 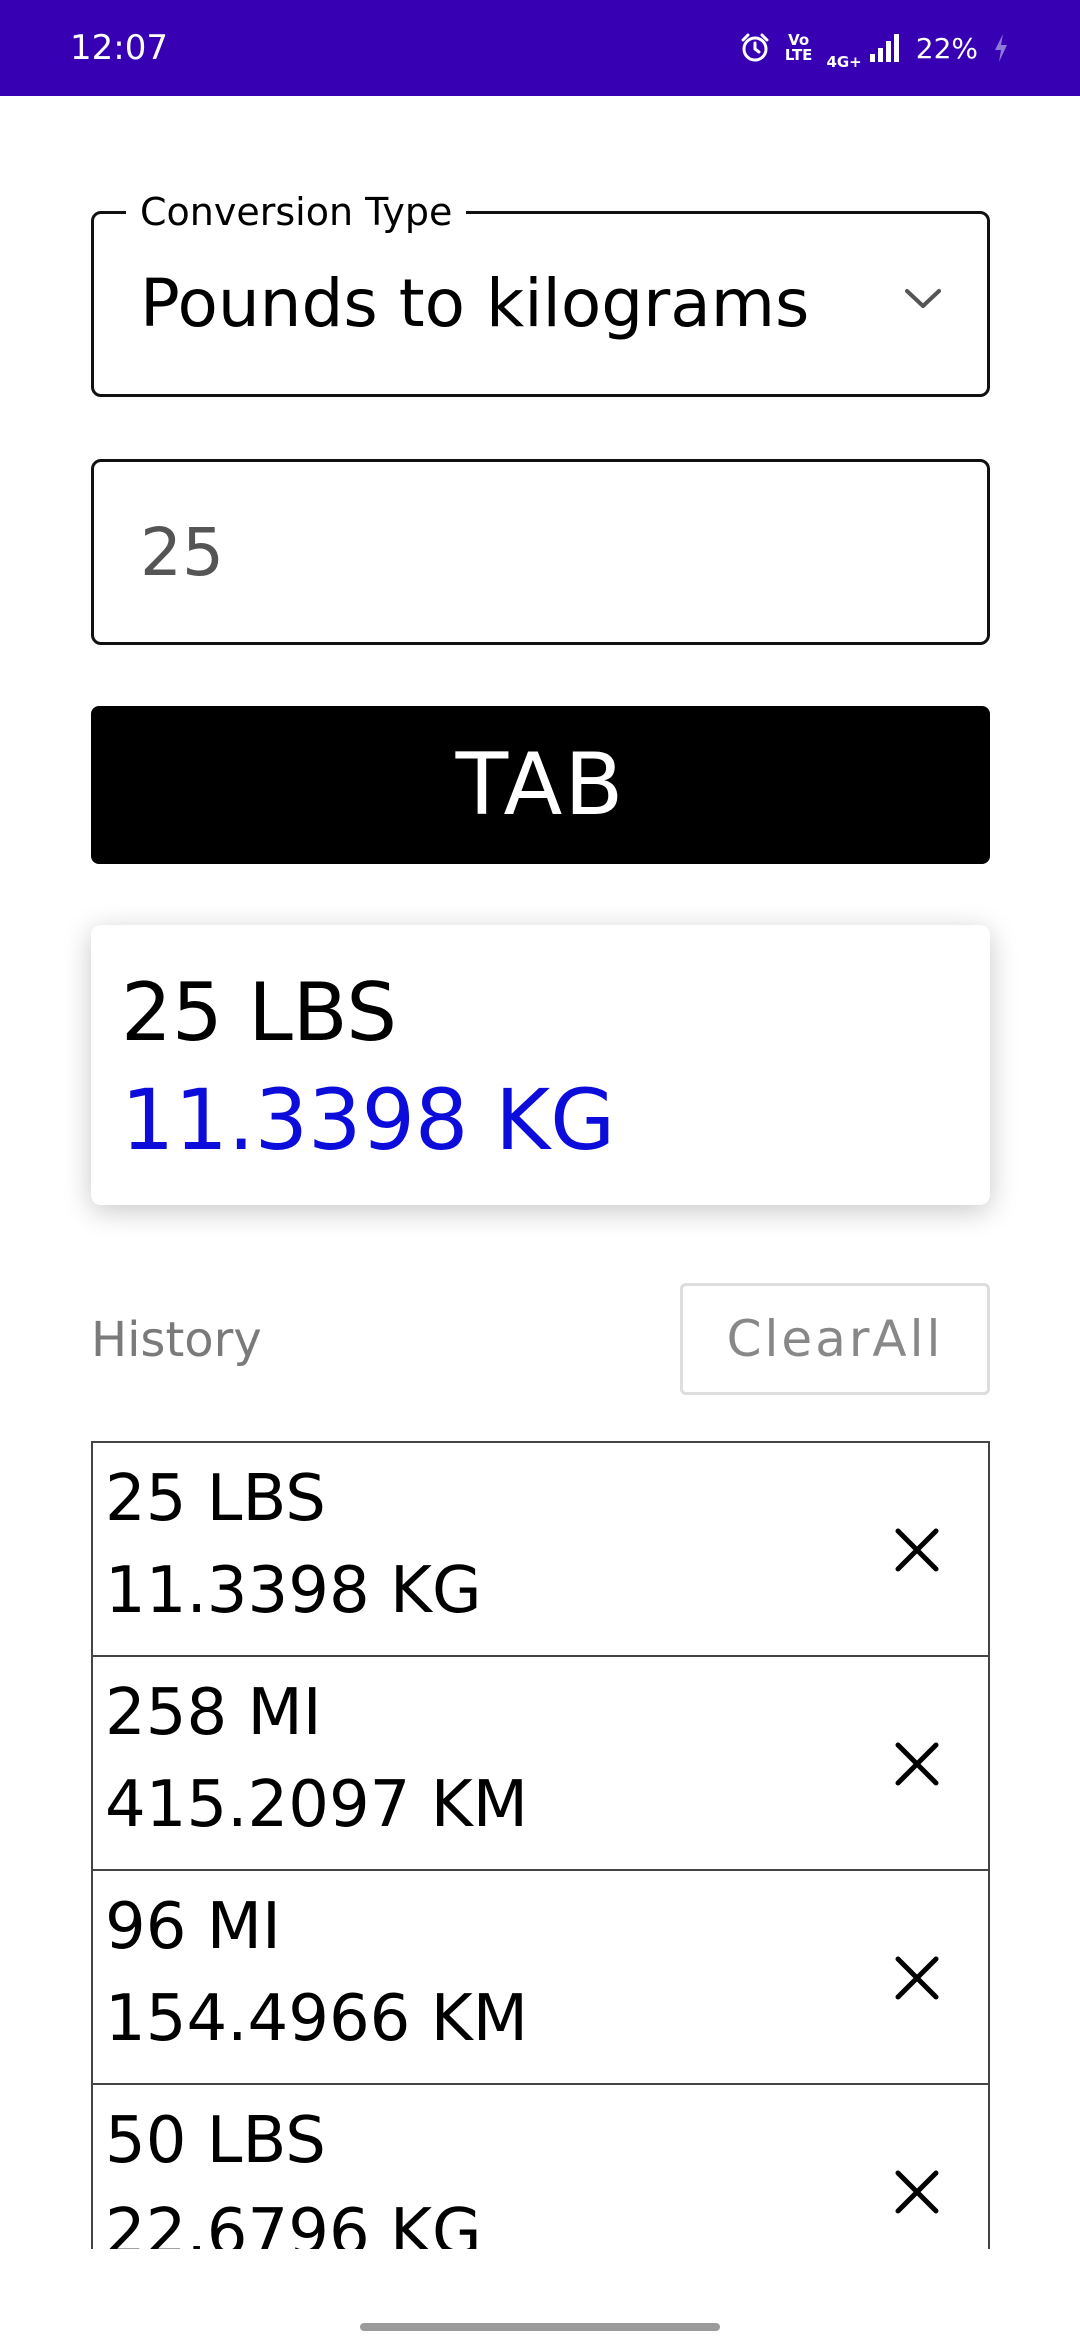 What do you see at coordinates (835, 1339) in the screenshot?
I see `clear-all-button: ClearAll` at bounding box center [835, 1339].